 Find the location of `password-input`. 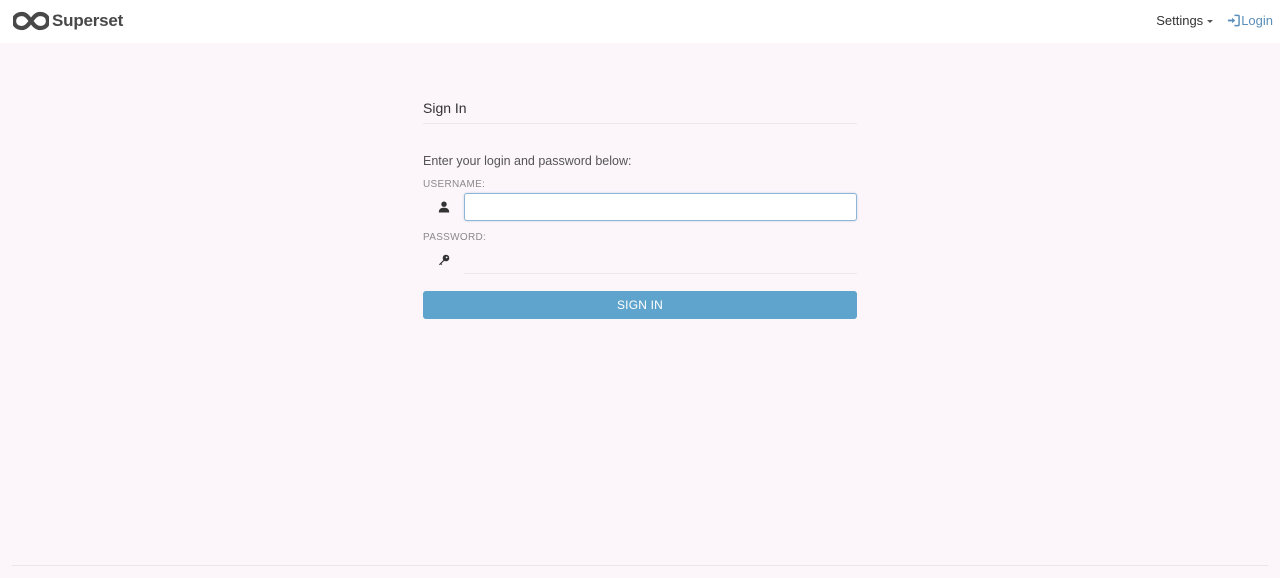

password-input is located at coordinates (660, 260).